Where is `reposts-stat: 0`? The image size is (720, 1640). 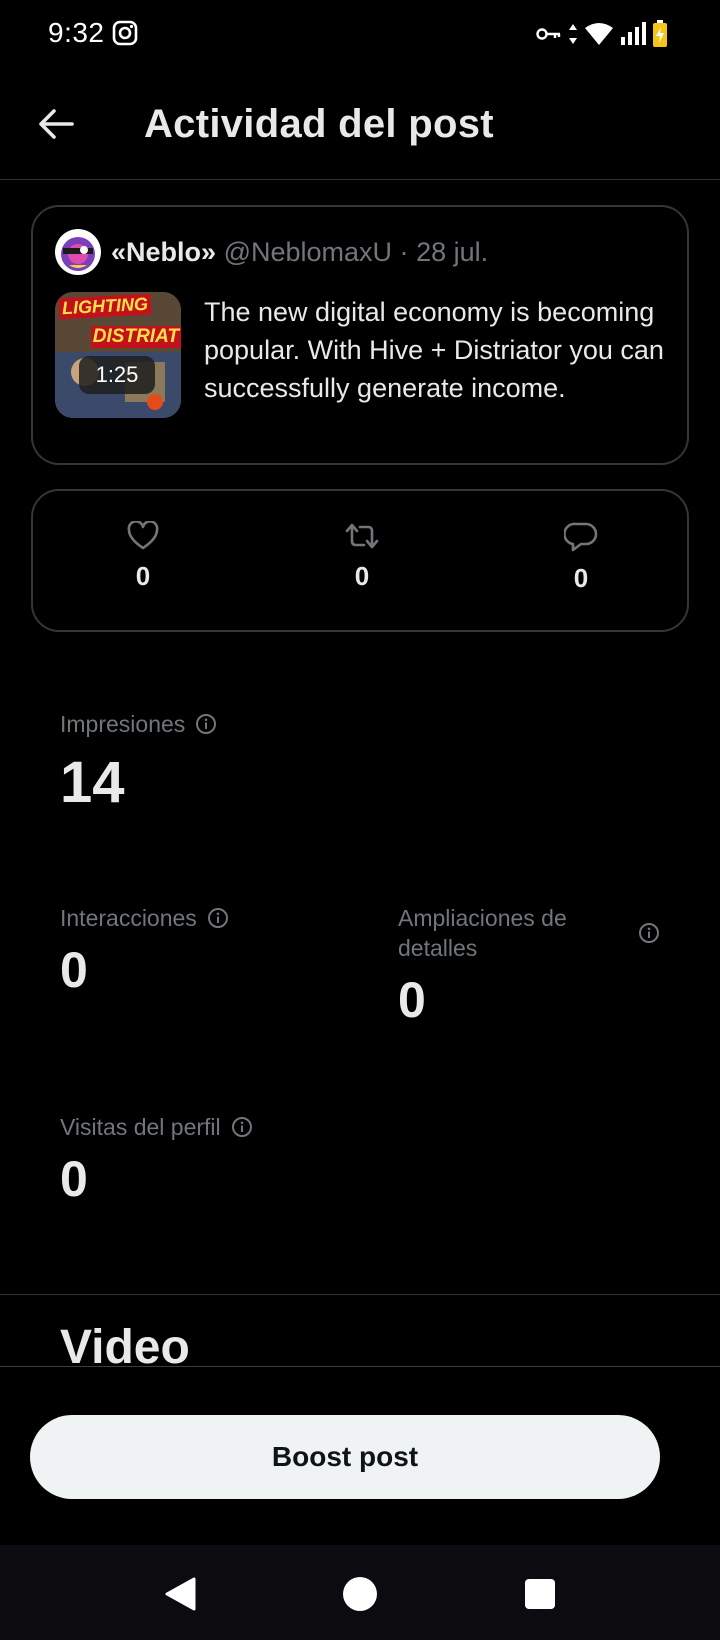 reposts-stat: 0 is located at coordinates (362, 556).